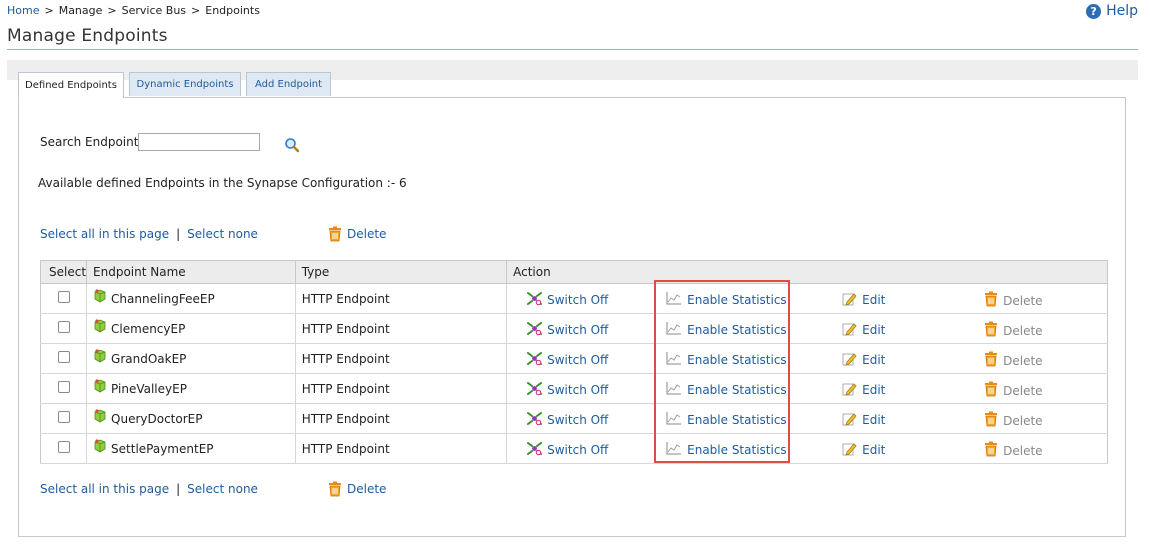 The image size is (1150, 544). I want to click on breadcrumb-home: Home, so click(23, 10).